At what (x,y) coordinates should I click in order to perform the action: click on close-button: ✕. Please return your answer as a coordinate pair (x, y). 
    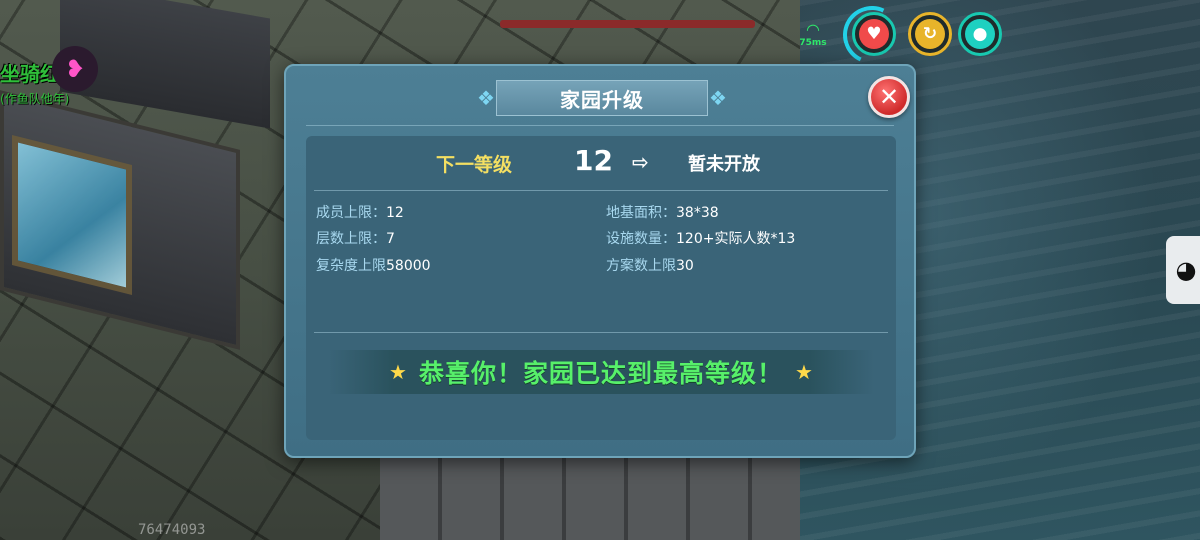
    Looking at the image, I should click on (889, 97).